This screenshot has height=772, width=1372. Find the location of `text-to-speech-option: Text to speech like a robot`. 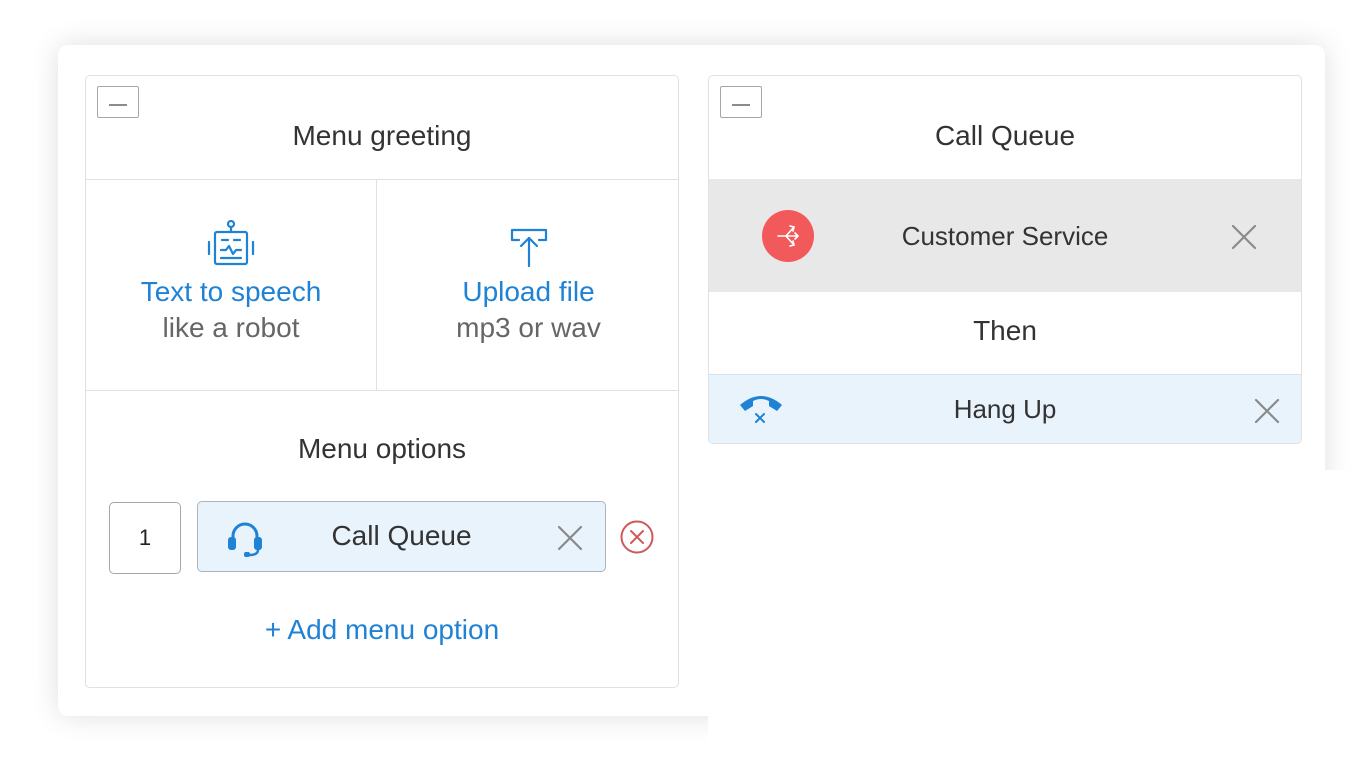

text-to-speech-option: Text to speech like a robot is located at coordinates (231, 283).